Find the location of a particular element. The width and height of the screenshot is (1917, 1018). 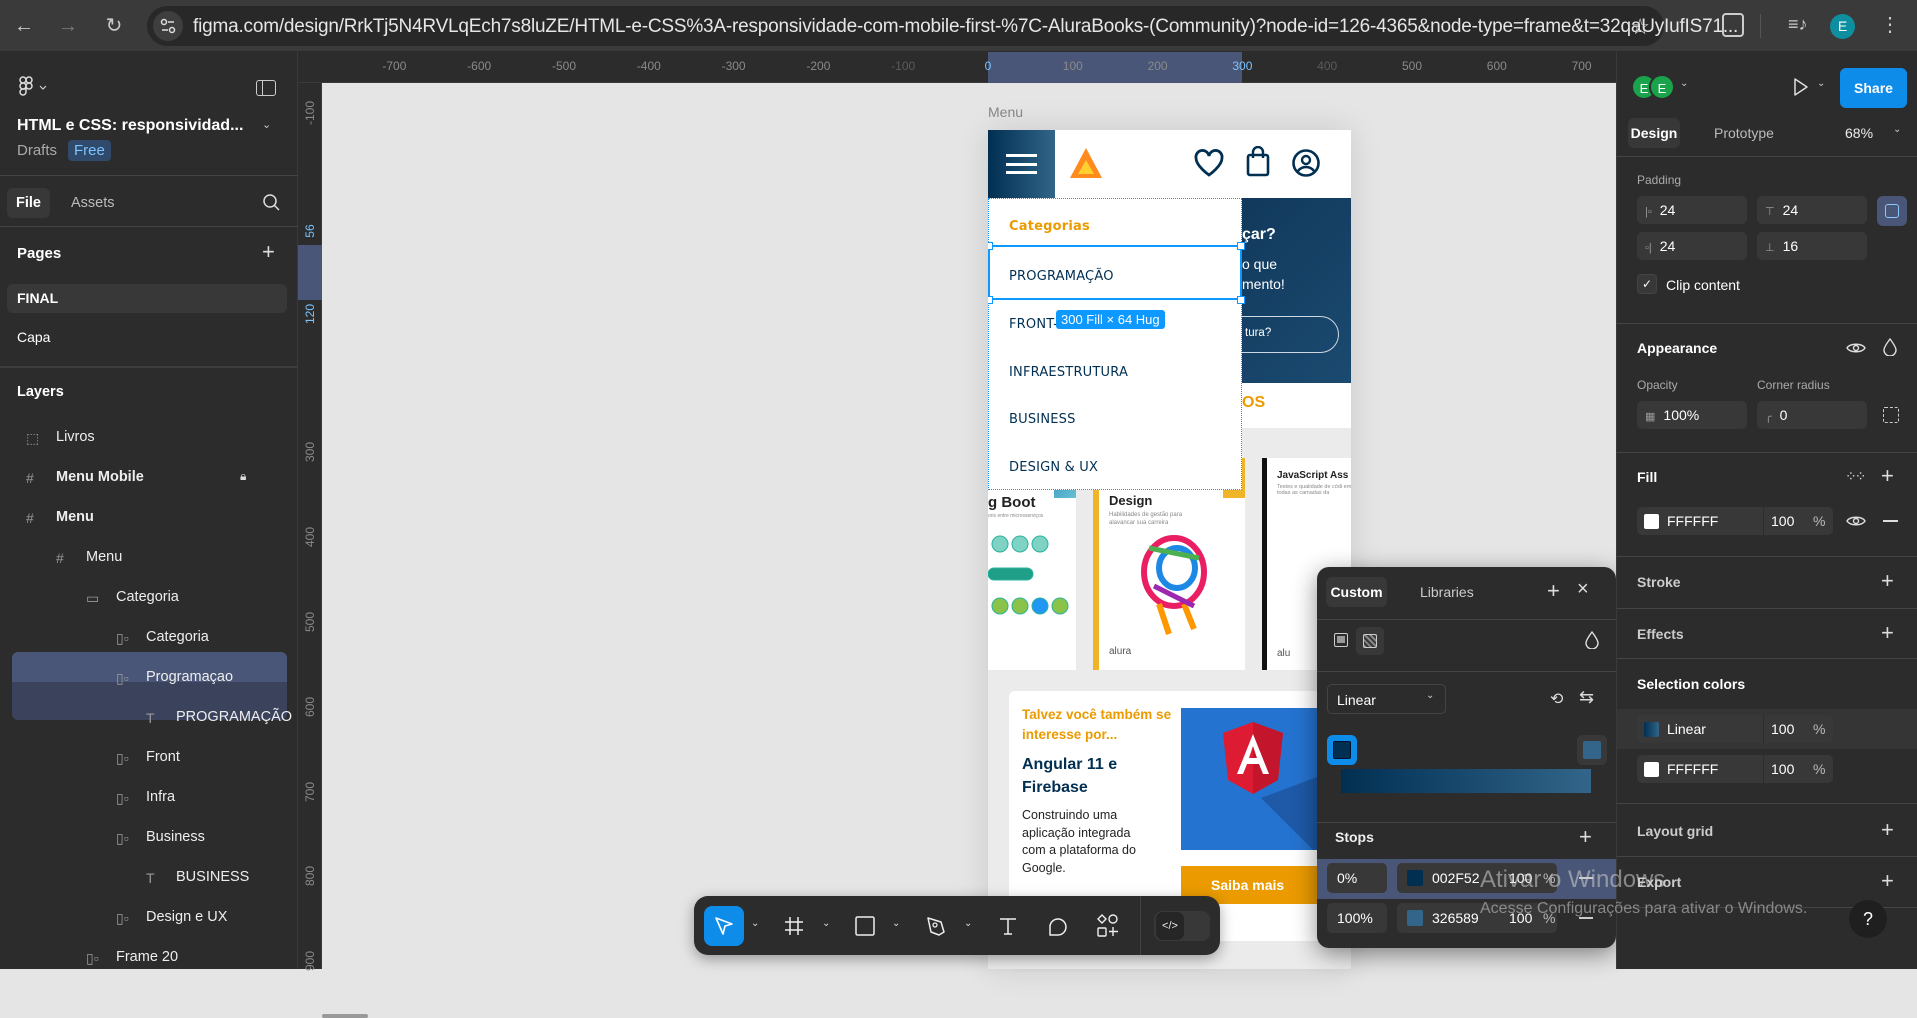

padding-top-field: ⊤ 24 is located at coordinates (1812, 210).